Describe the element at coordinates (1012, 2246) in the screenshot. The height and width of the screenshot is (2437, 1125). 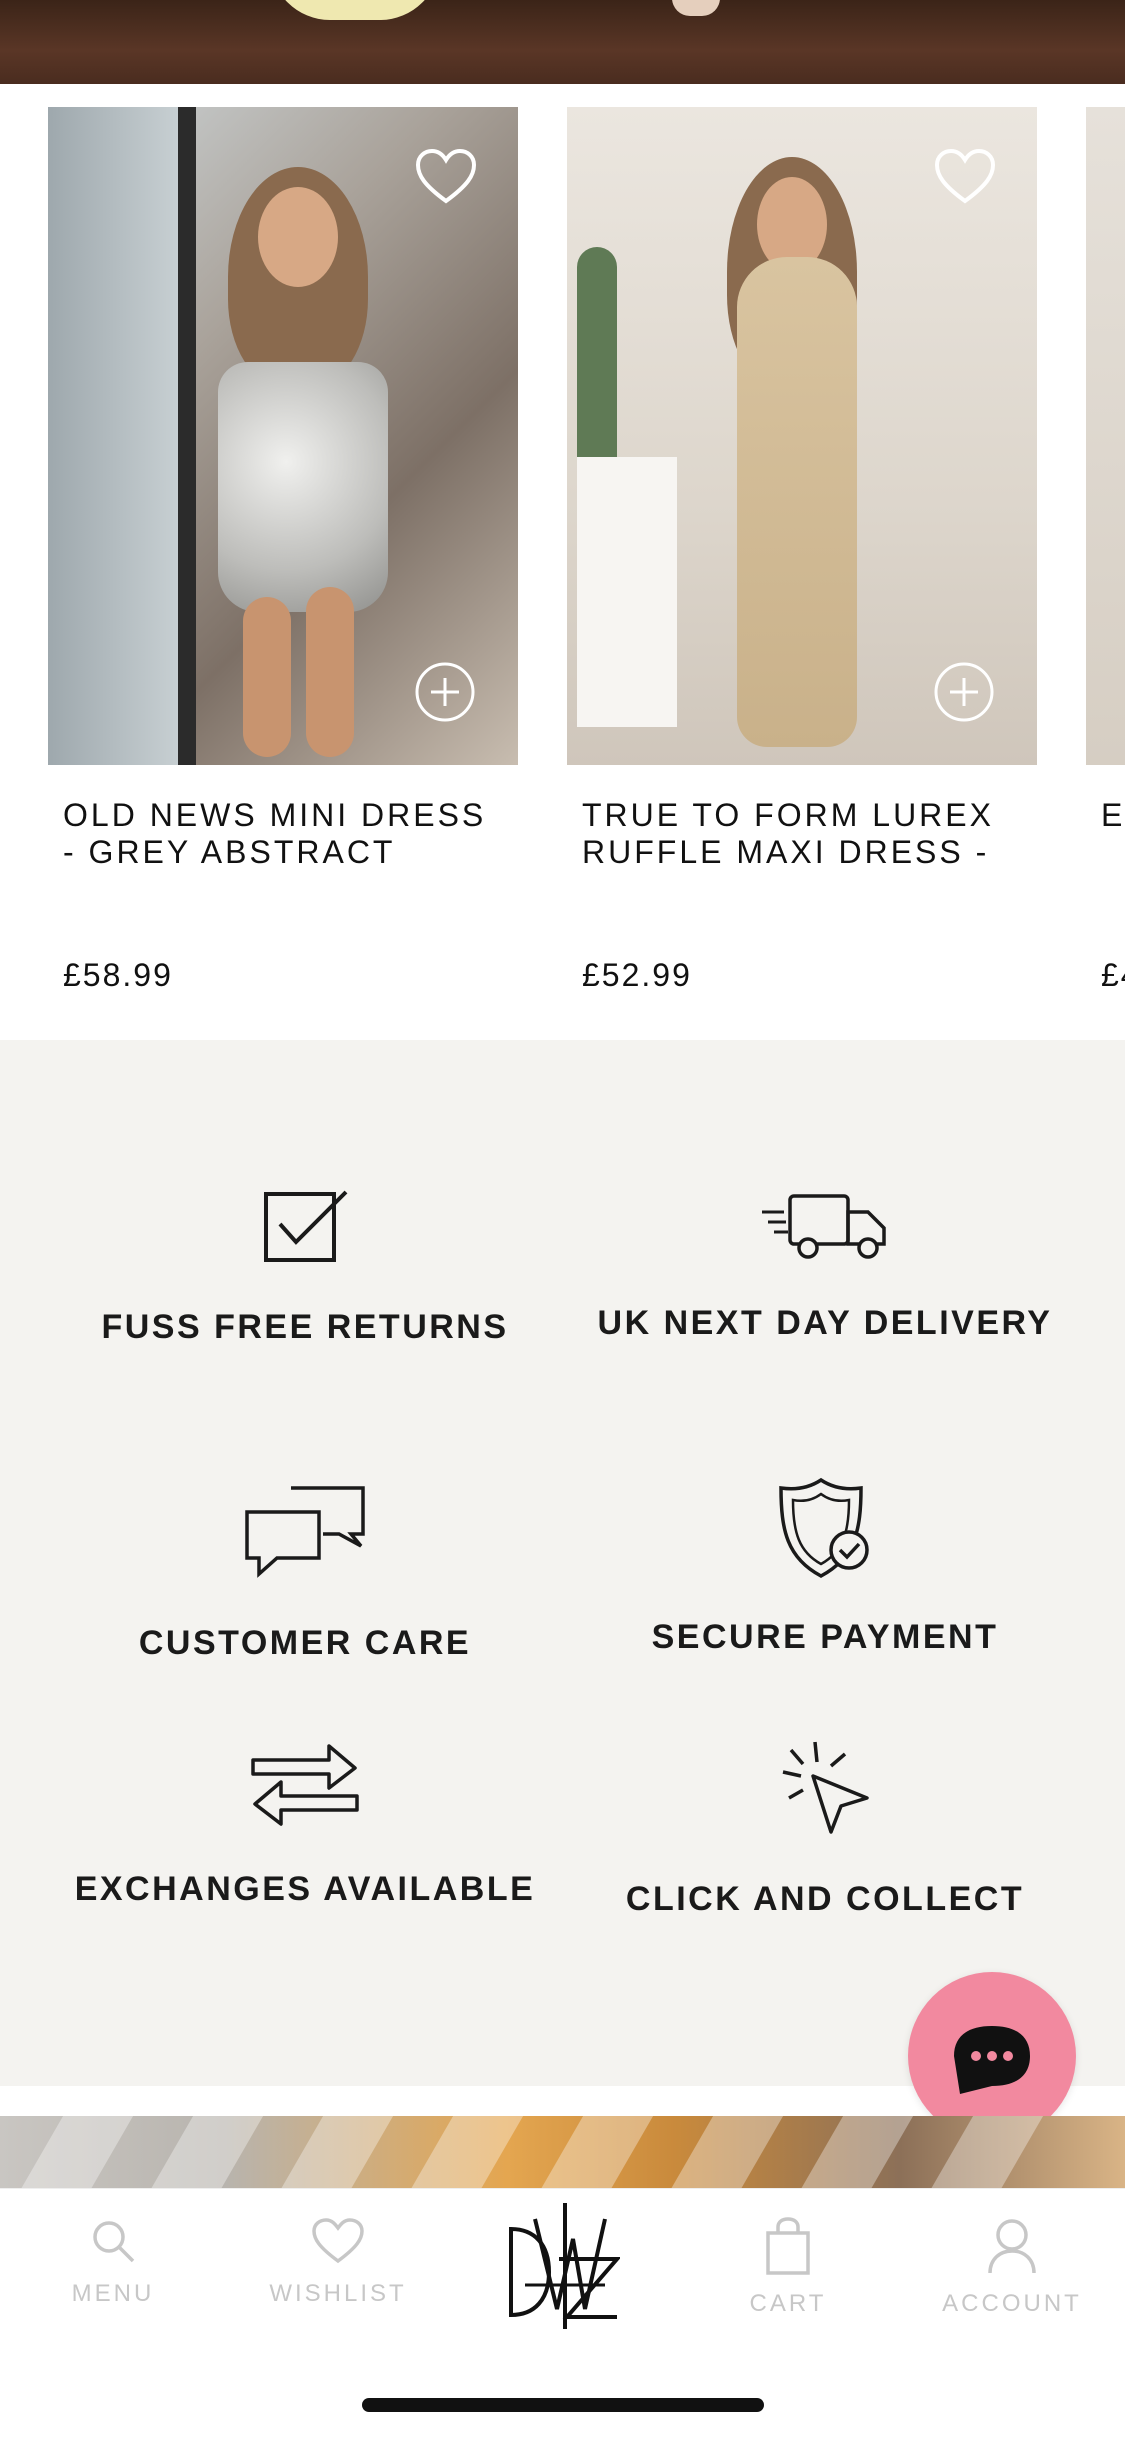
I see `user-icon` at that location.